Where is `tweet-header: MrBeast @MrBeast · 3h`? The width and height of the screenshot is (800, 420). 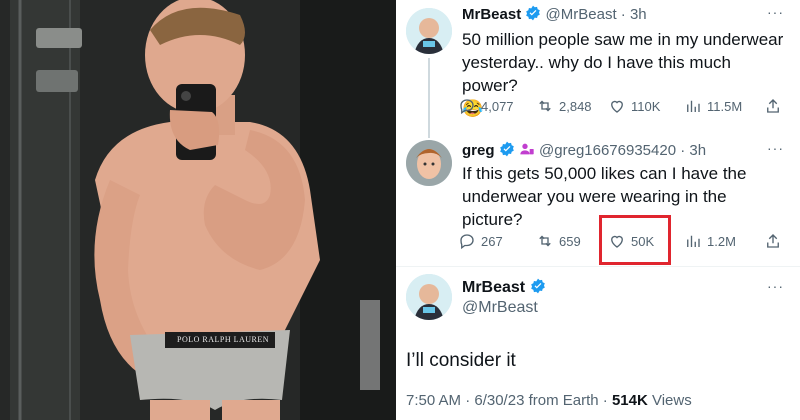 tweet-header: MrBeast @MrBeast · 3h is located at coordinates (554, 14).